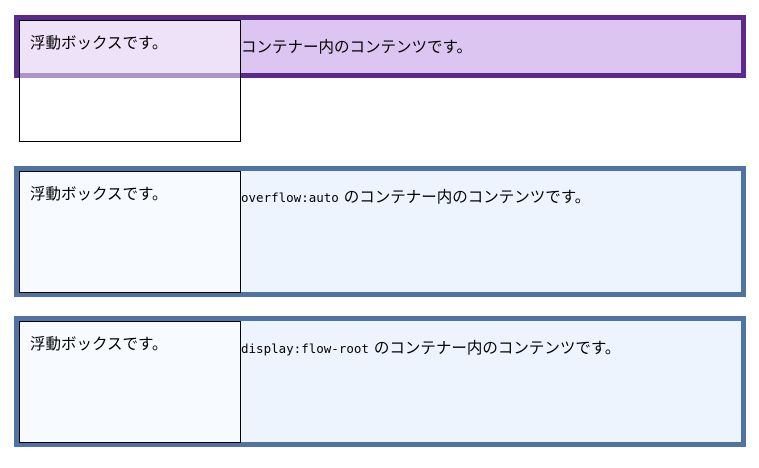  I want to click on float-box-flow-root: 浮動ボックスです。, so click(130, 382).